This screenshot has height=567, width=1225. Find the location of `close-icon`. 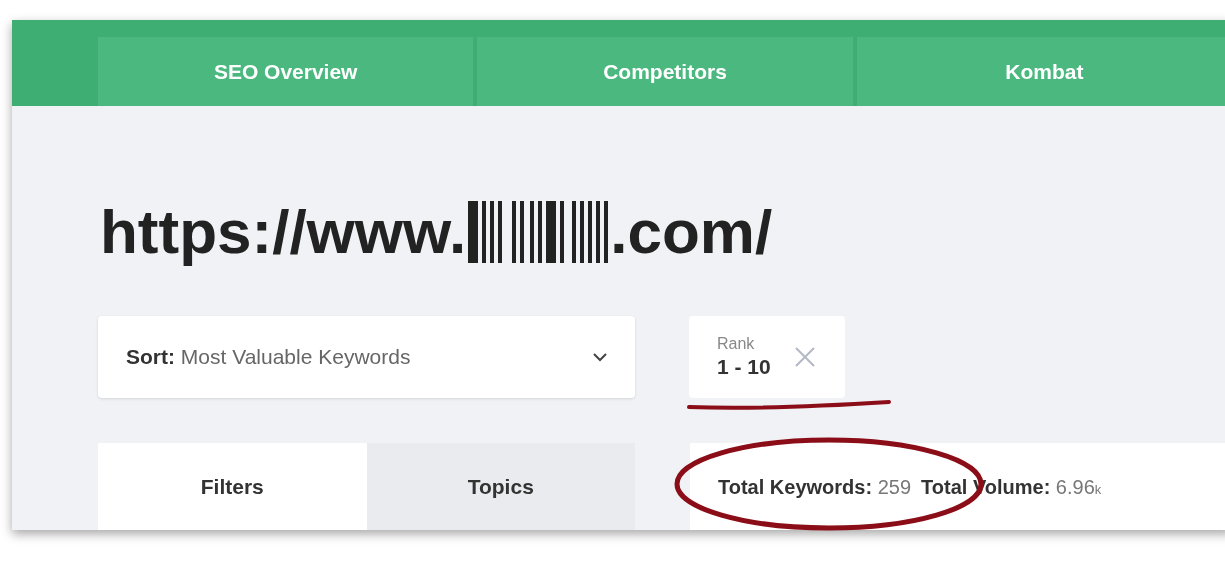

close-icon is located at coordinates (804, 357).